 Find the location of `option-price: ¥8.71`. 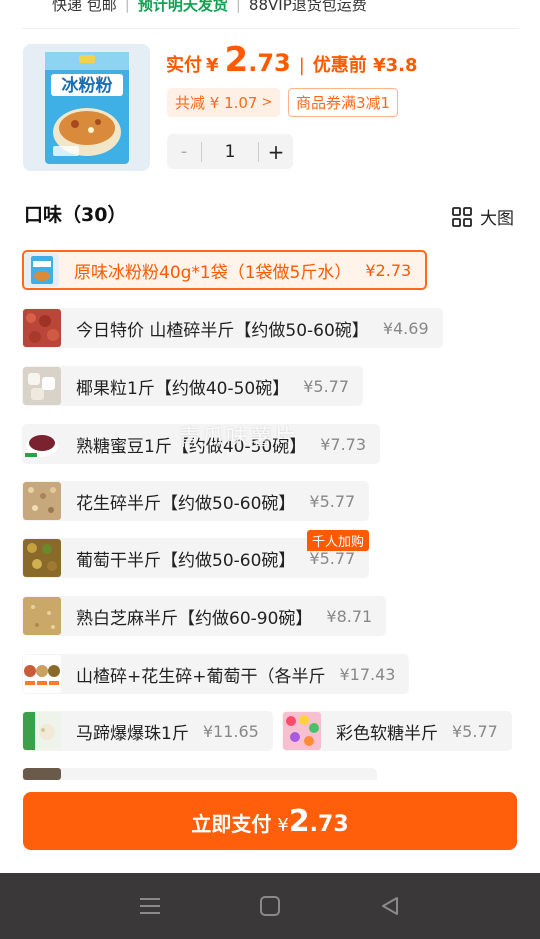

option-price: ¥8.71 is located at coordinates (349, 616).